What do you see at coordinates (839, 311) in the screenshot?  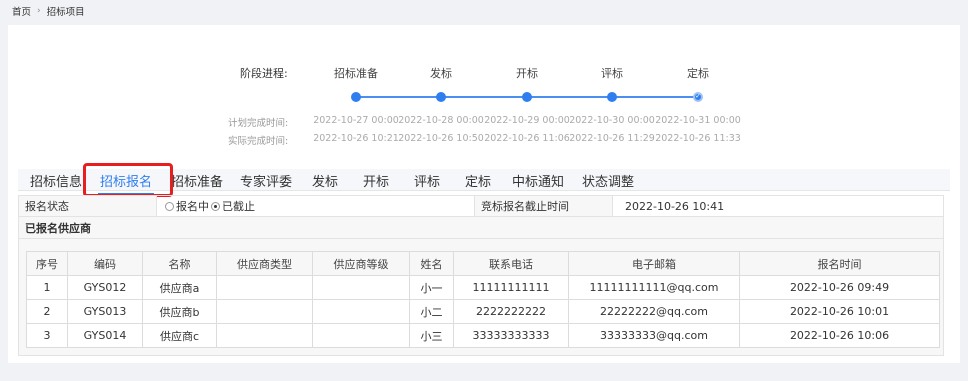 I see `cell-time: 2022-10-26 10:01` at bounding box center [839, 311].